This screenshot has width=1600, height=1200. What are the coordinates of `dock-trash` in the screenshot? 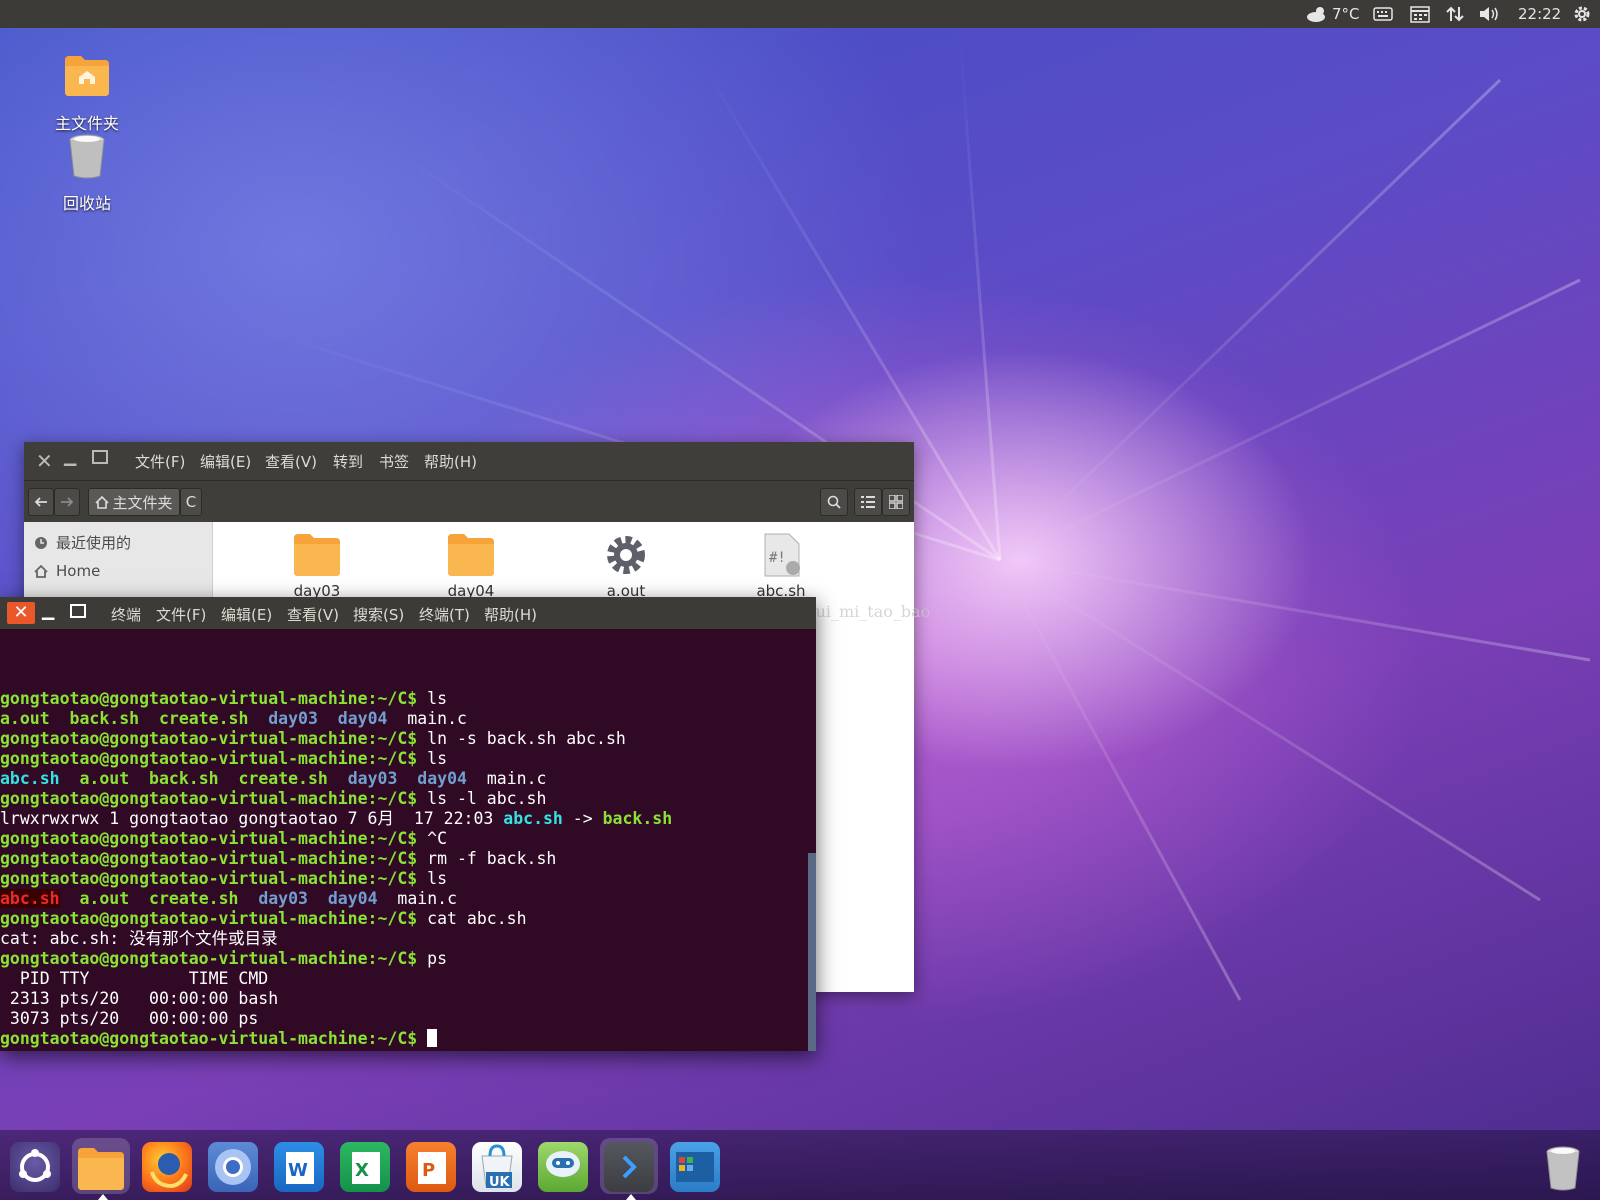 It's located at (1563, 1166).